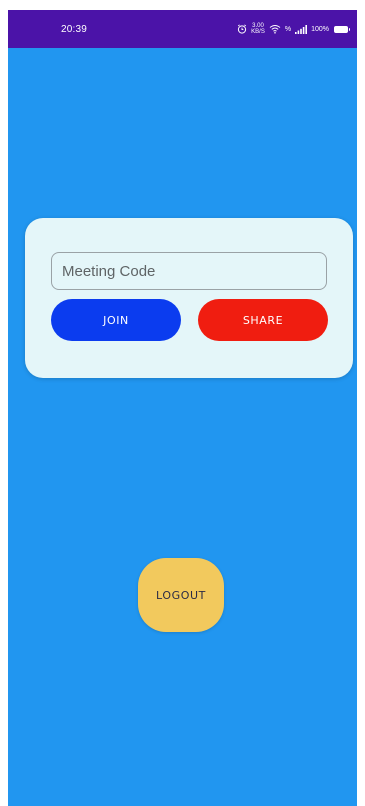  I want to click on join-button: JOIN, so click(116, 320).